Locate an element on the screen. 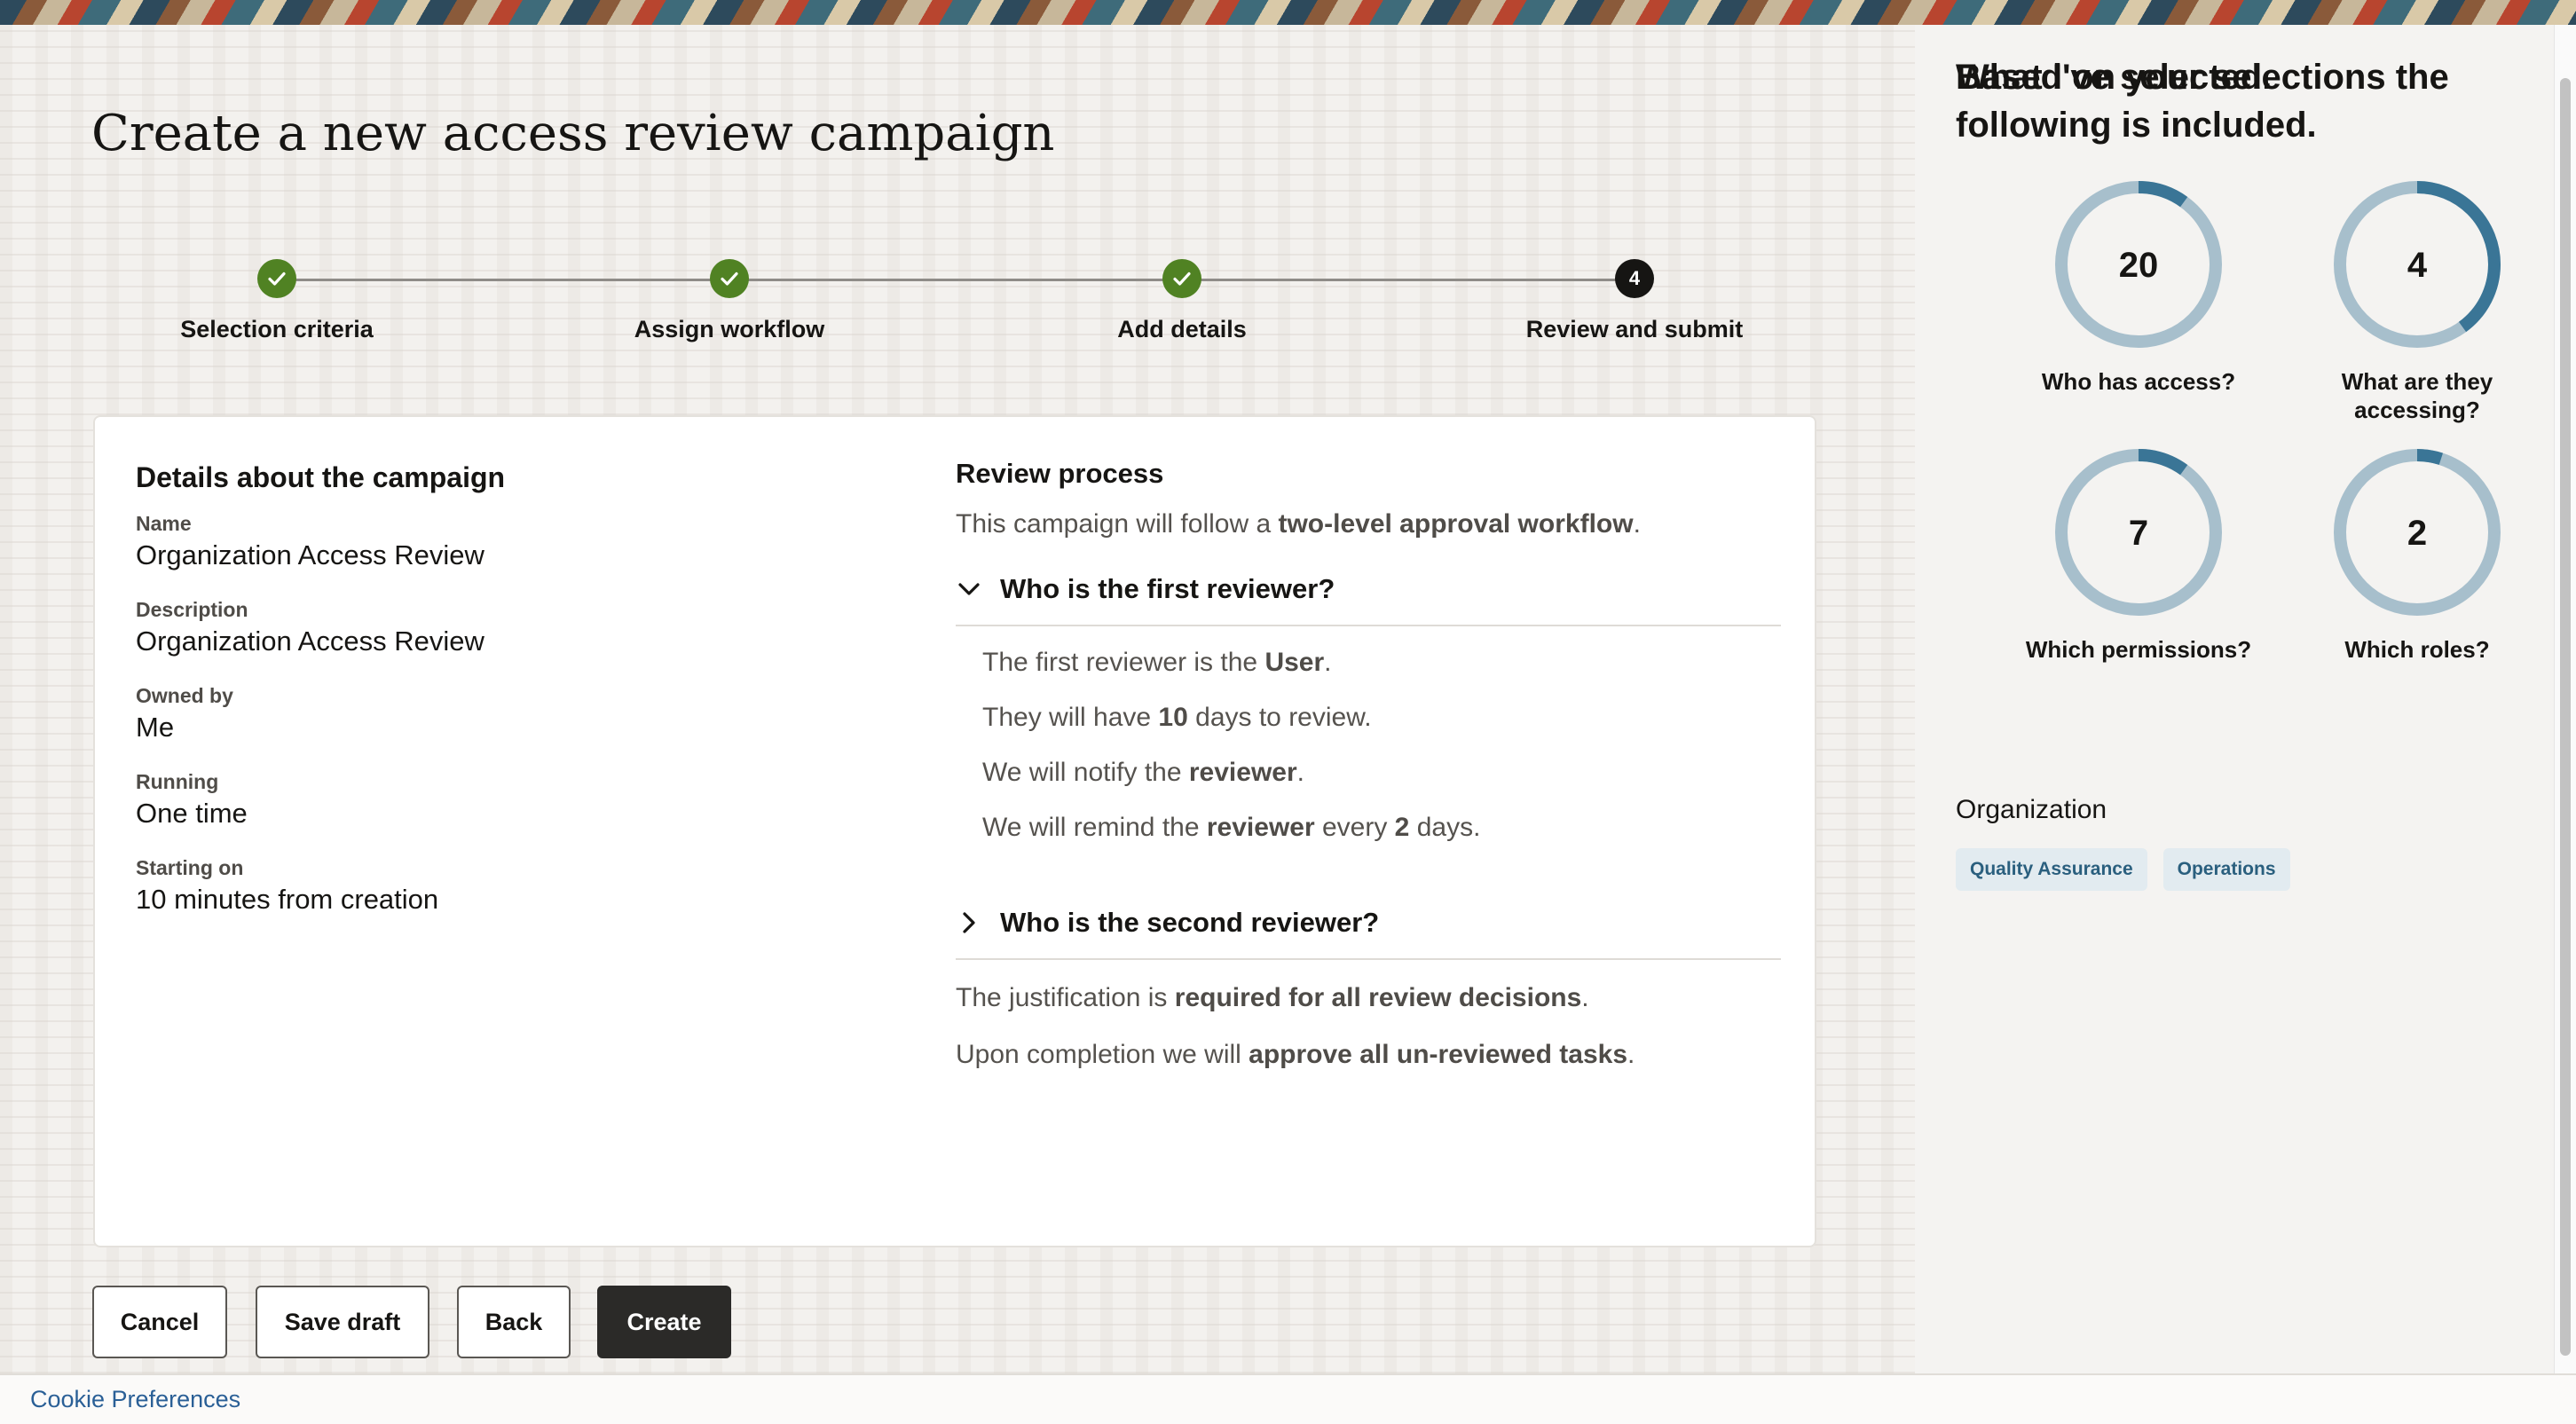  accordion-title: Who is the second reviewer? is located at coordinates (1190, 922).